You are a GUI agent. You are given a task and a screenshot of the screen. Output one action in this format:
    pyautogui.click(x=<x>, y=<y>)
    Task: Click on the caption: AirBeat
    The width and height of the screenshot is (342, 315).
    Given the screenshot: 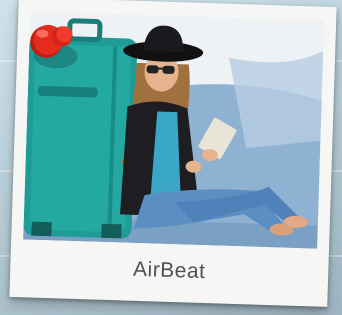 What is the action you would take?
    pyautogui.click(x=169, y=270)
    